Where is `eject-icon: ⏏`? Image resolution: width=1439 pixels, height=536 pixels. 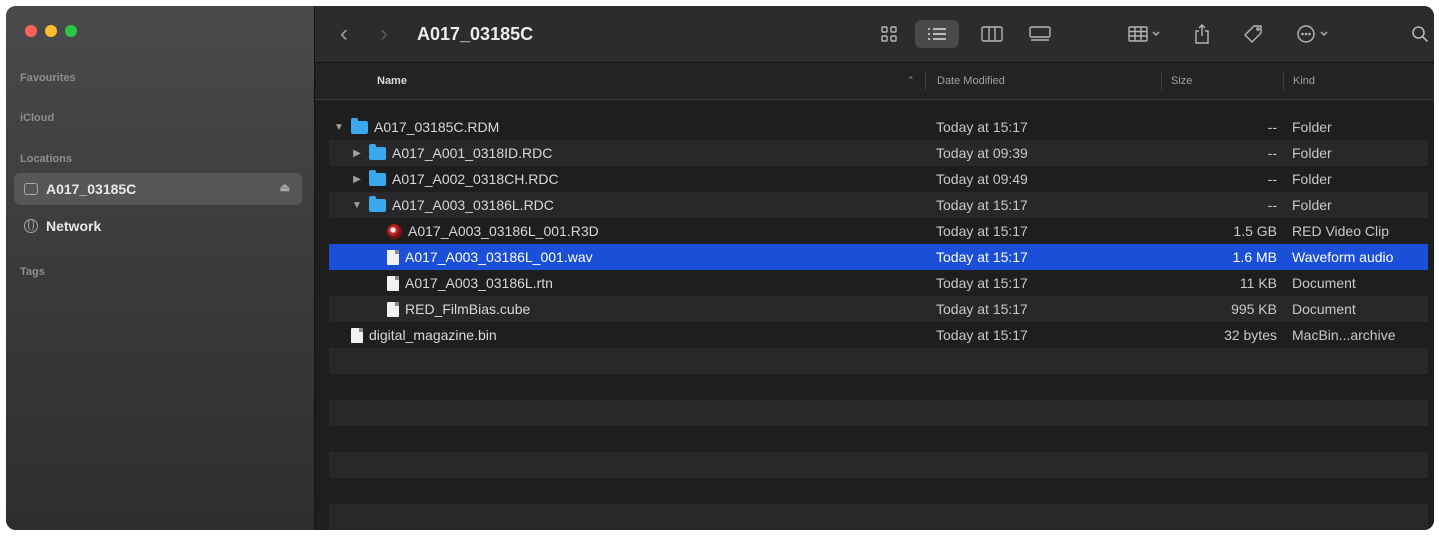 eject-icon: ⏏ is located at coordinates (285, 187).